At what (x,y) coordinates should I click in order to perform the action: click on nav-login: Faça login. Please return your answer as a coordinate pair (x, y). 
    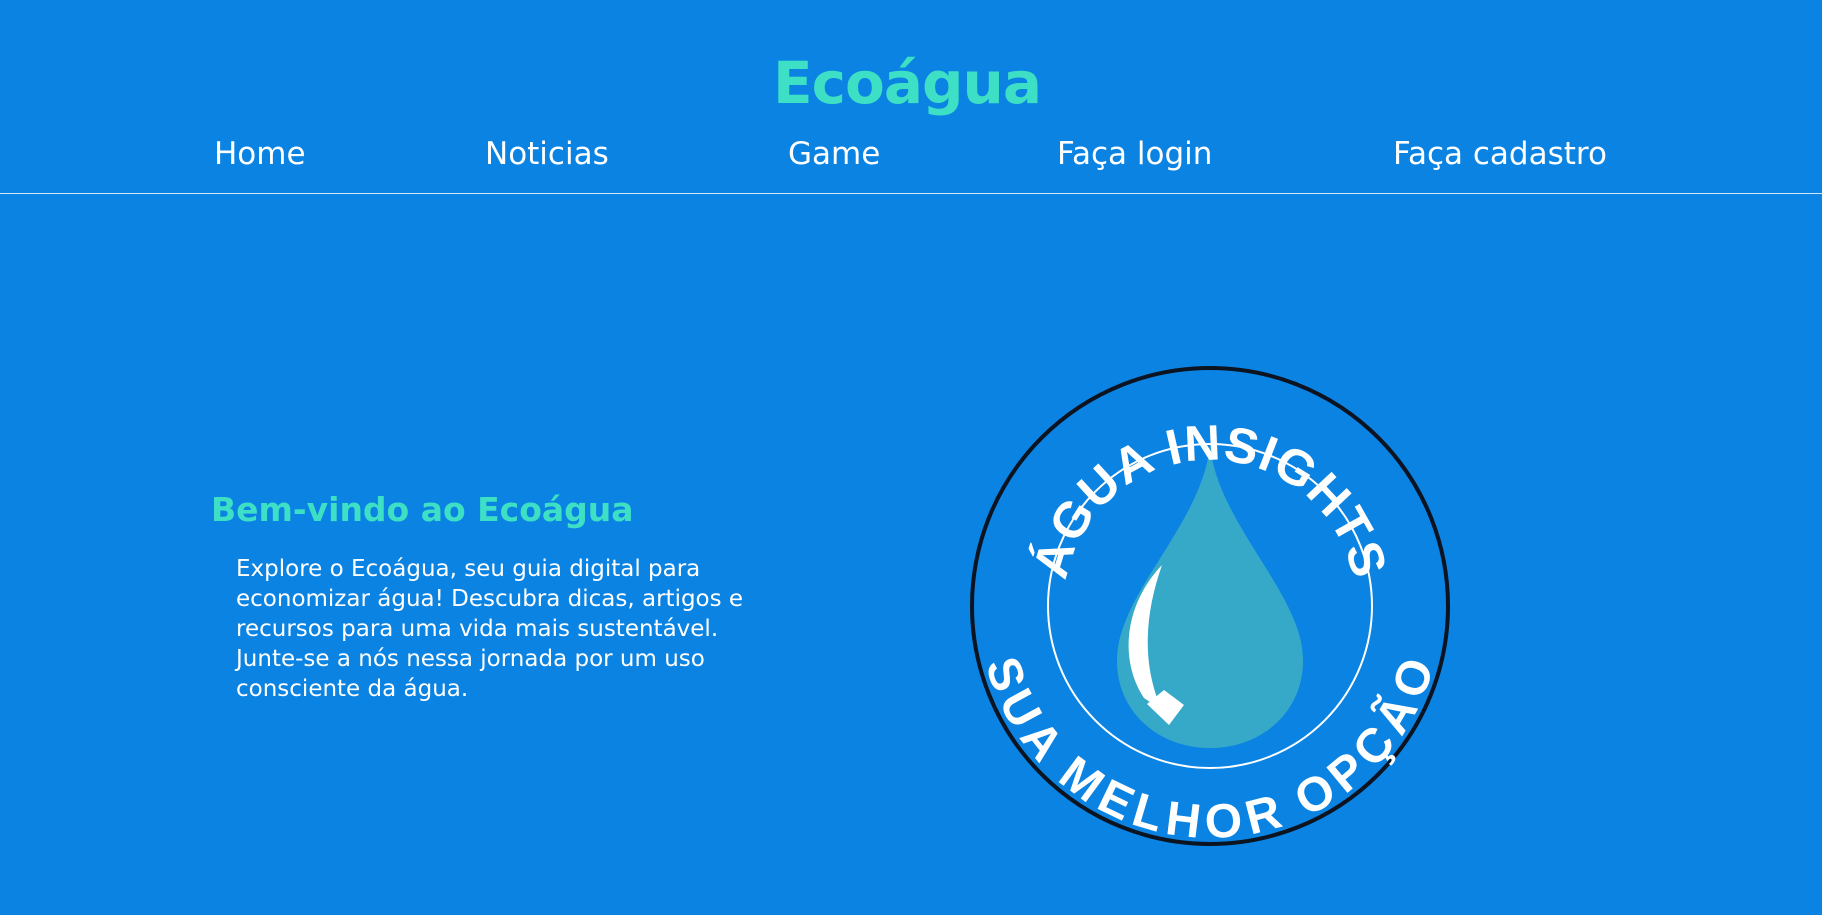
    Looking at the image, I should click on (1134, 154).